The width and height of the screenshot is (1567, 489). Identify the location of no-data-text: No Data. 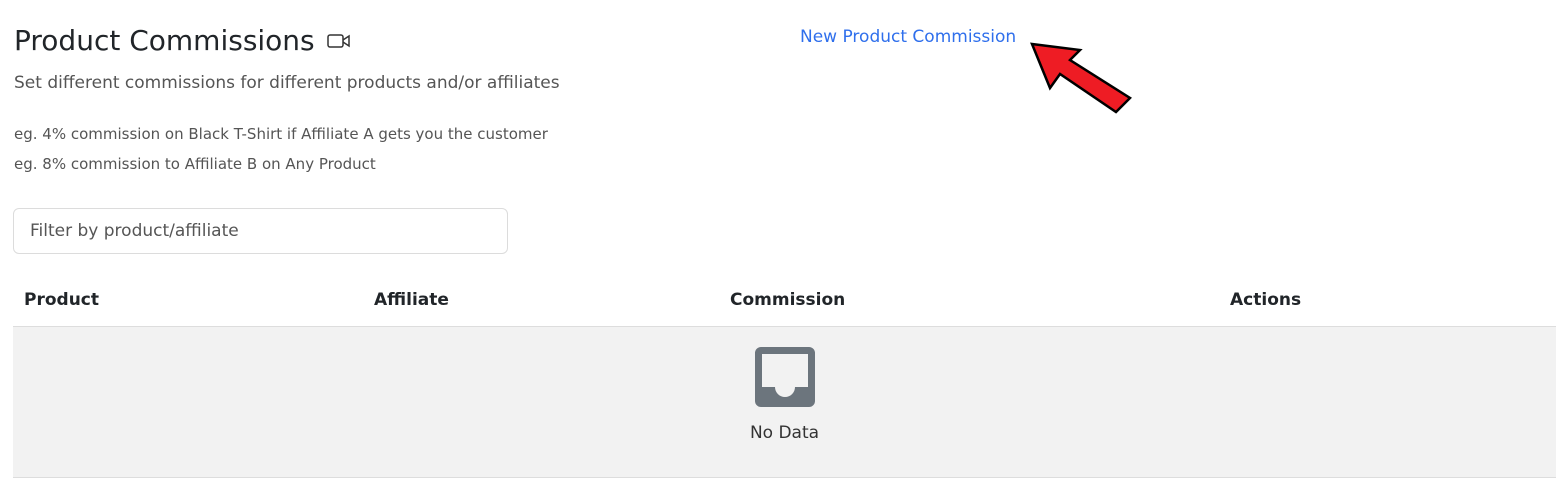
(784, 433).